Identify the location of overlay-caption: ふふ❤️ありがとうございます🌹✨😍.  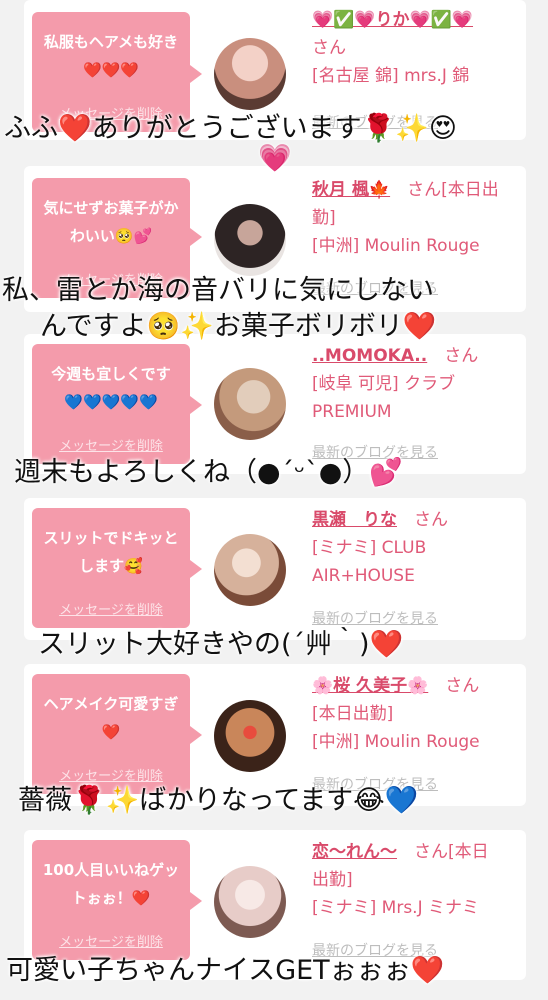
(231, 128).